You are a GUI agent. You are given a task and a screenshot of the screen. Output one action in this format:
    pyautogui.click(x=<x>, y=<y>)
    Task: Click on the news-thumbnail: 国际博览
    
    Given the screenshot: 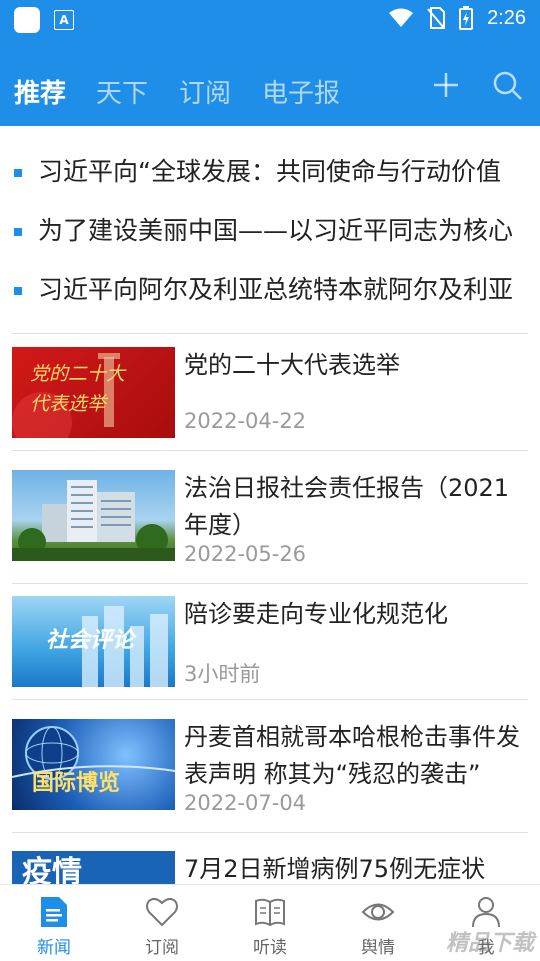 What is the action you would take?
    pyautogui.click(x=93, y=764)
    